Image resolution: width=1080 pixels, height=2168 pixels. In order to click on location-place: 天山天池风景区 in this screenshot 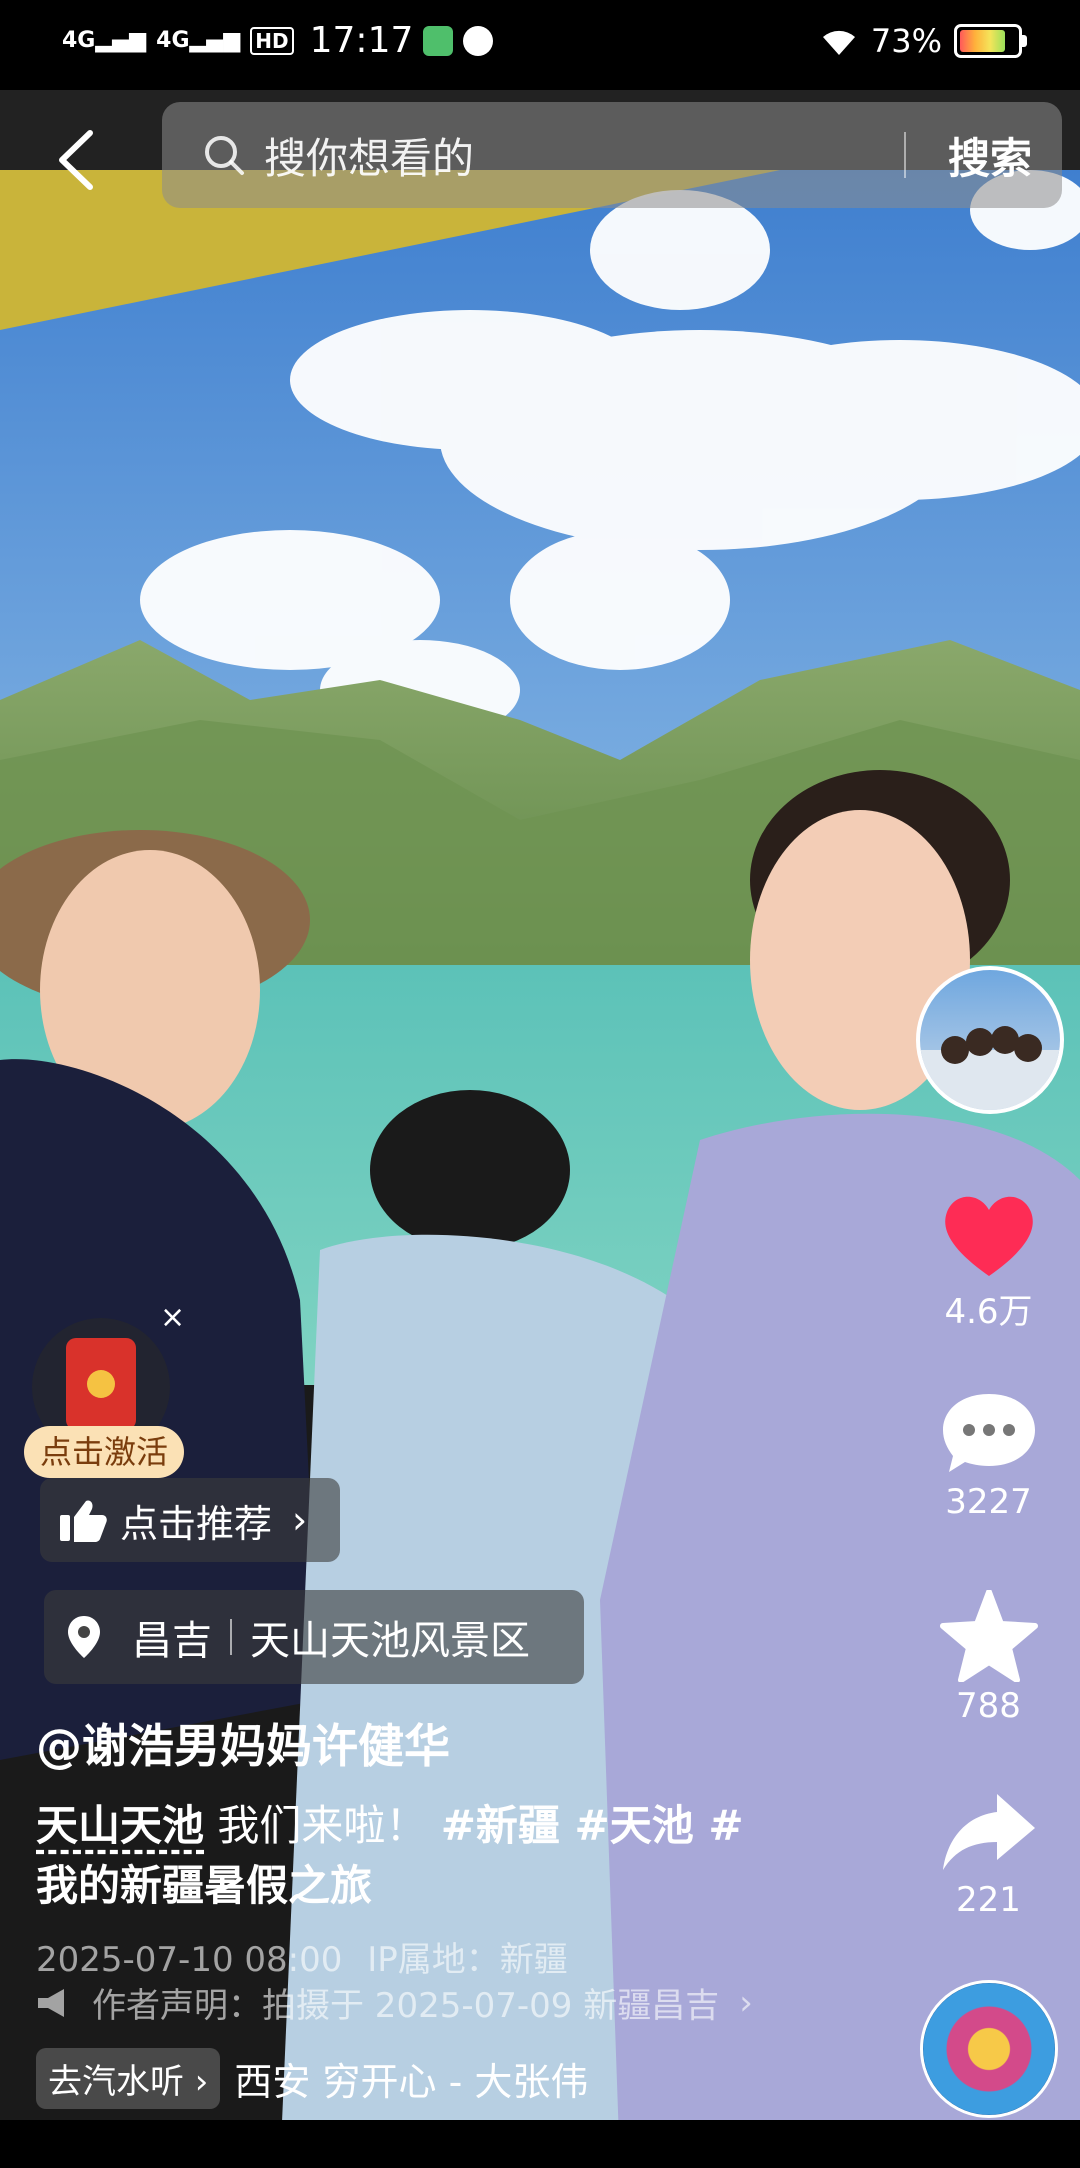, I will do `click(390, 1641)`.